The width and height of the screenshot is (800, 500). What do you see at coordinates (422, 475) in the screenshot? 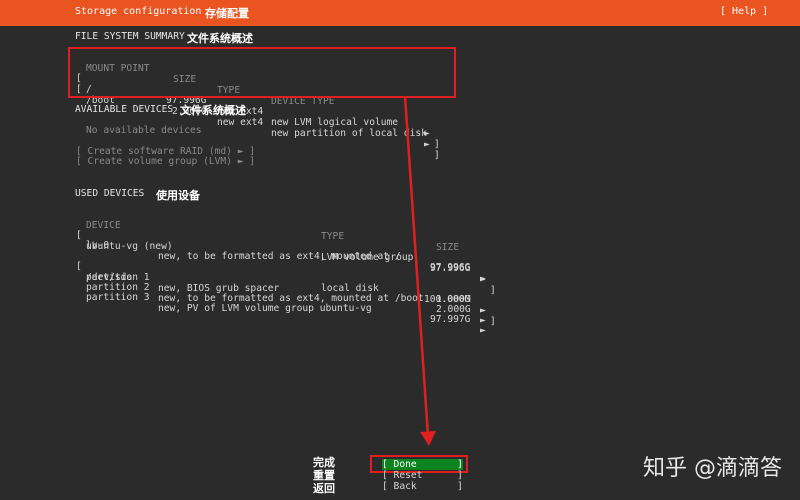
I see `reset-button: [ Reset ]` at bounding box center [422, 475].